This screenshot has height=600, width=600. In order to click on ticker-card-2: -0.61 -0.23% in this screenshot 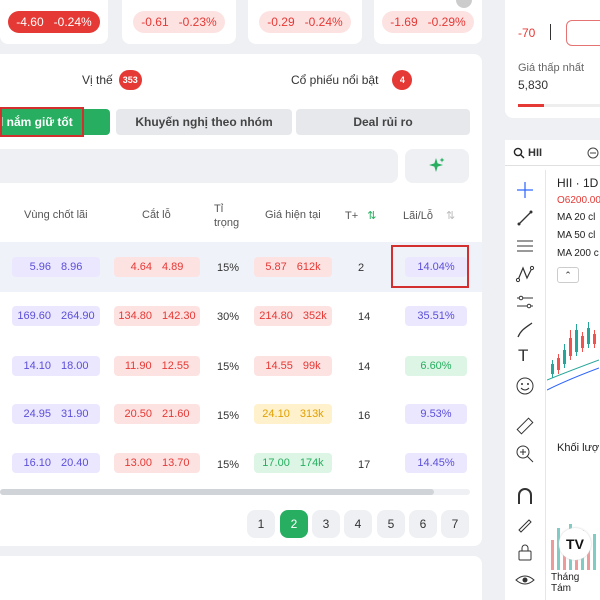, I will do `click(179, 22)`.